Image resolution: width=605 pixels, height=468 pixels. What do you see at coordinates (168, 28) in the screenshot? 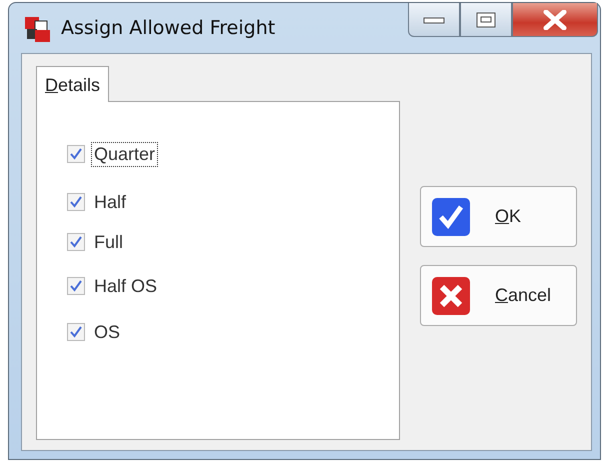
I see `window-title: Assign Allowed Freight` at bounding box center [168, 28].